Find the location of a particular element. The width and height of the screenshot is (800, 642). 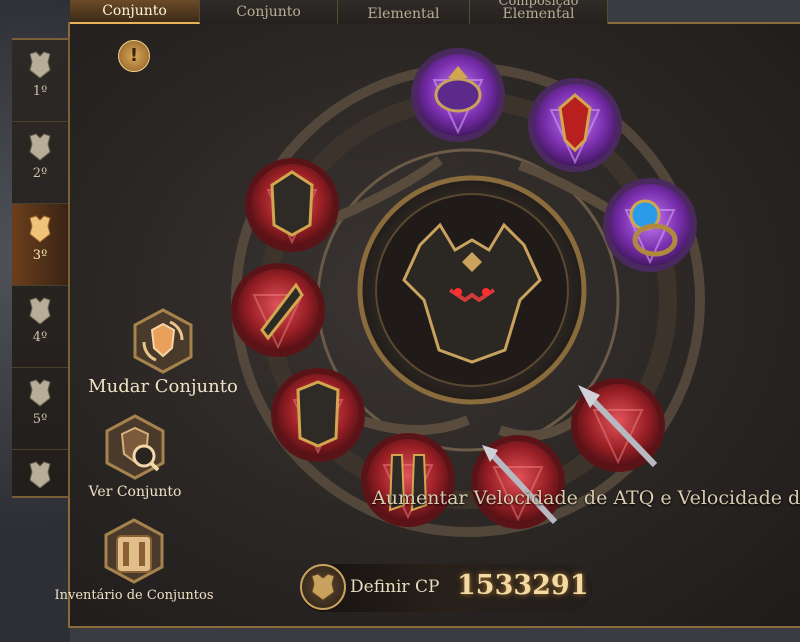

gauntlet-item-slot is located at coordinates (278, 310).